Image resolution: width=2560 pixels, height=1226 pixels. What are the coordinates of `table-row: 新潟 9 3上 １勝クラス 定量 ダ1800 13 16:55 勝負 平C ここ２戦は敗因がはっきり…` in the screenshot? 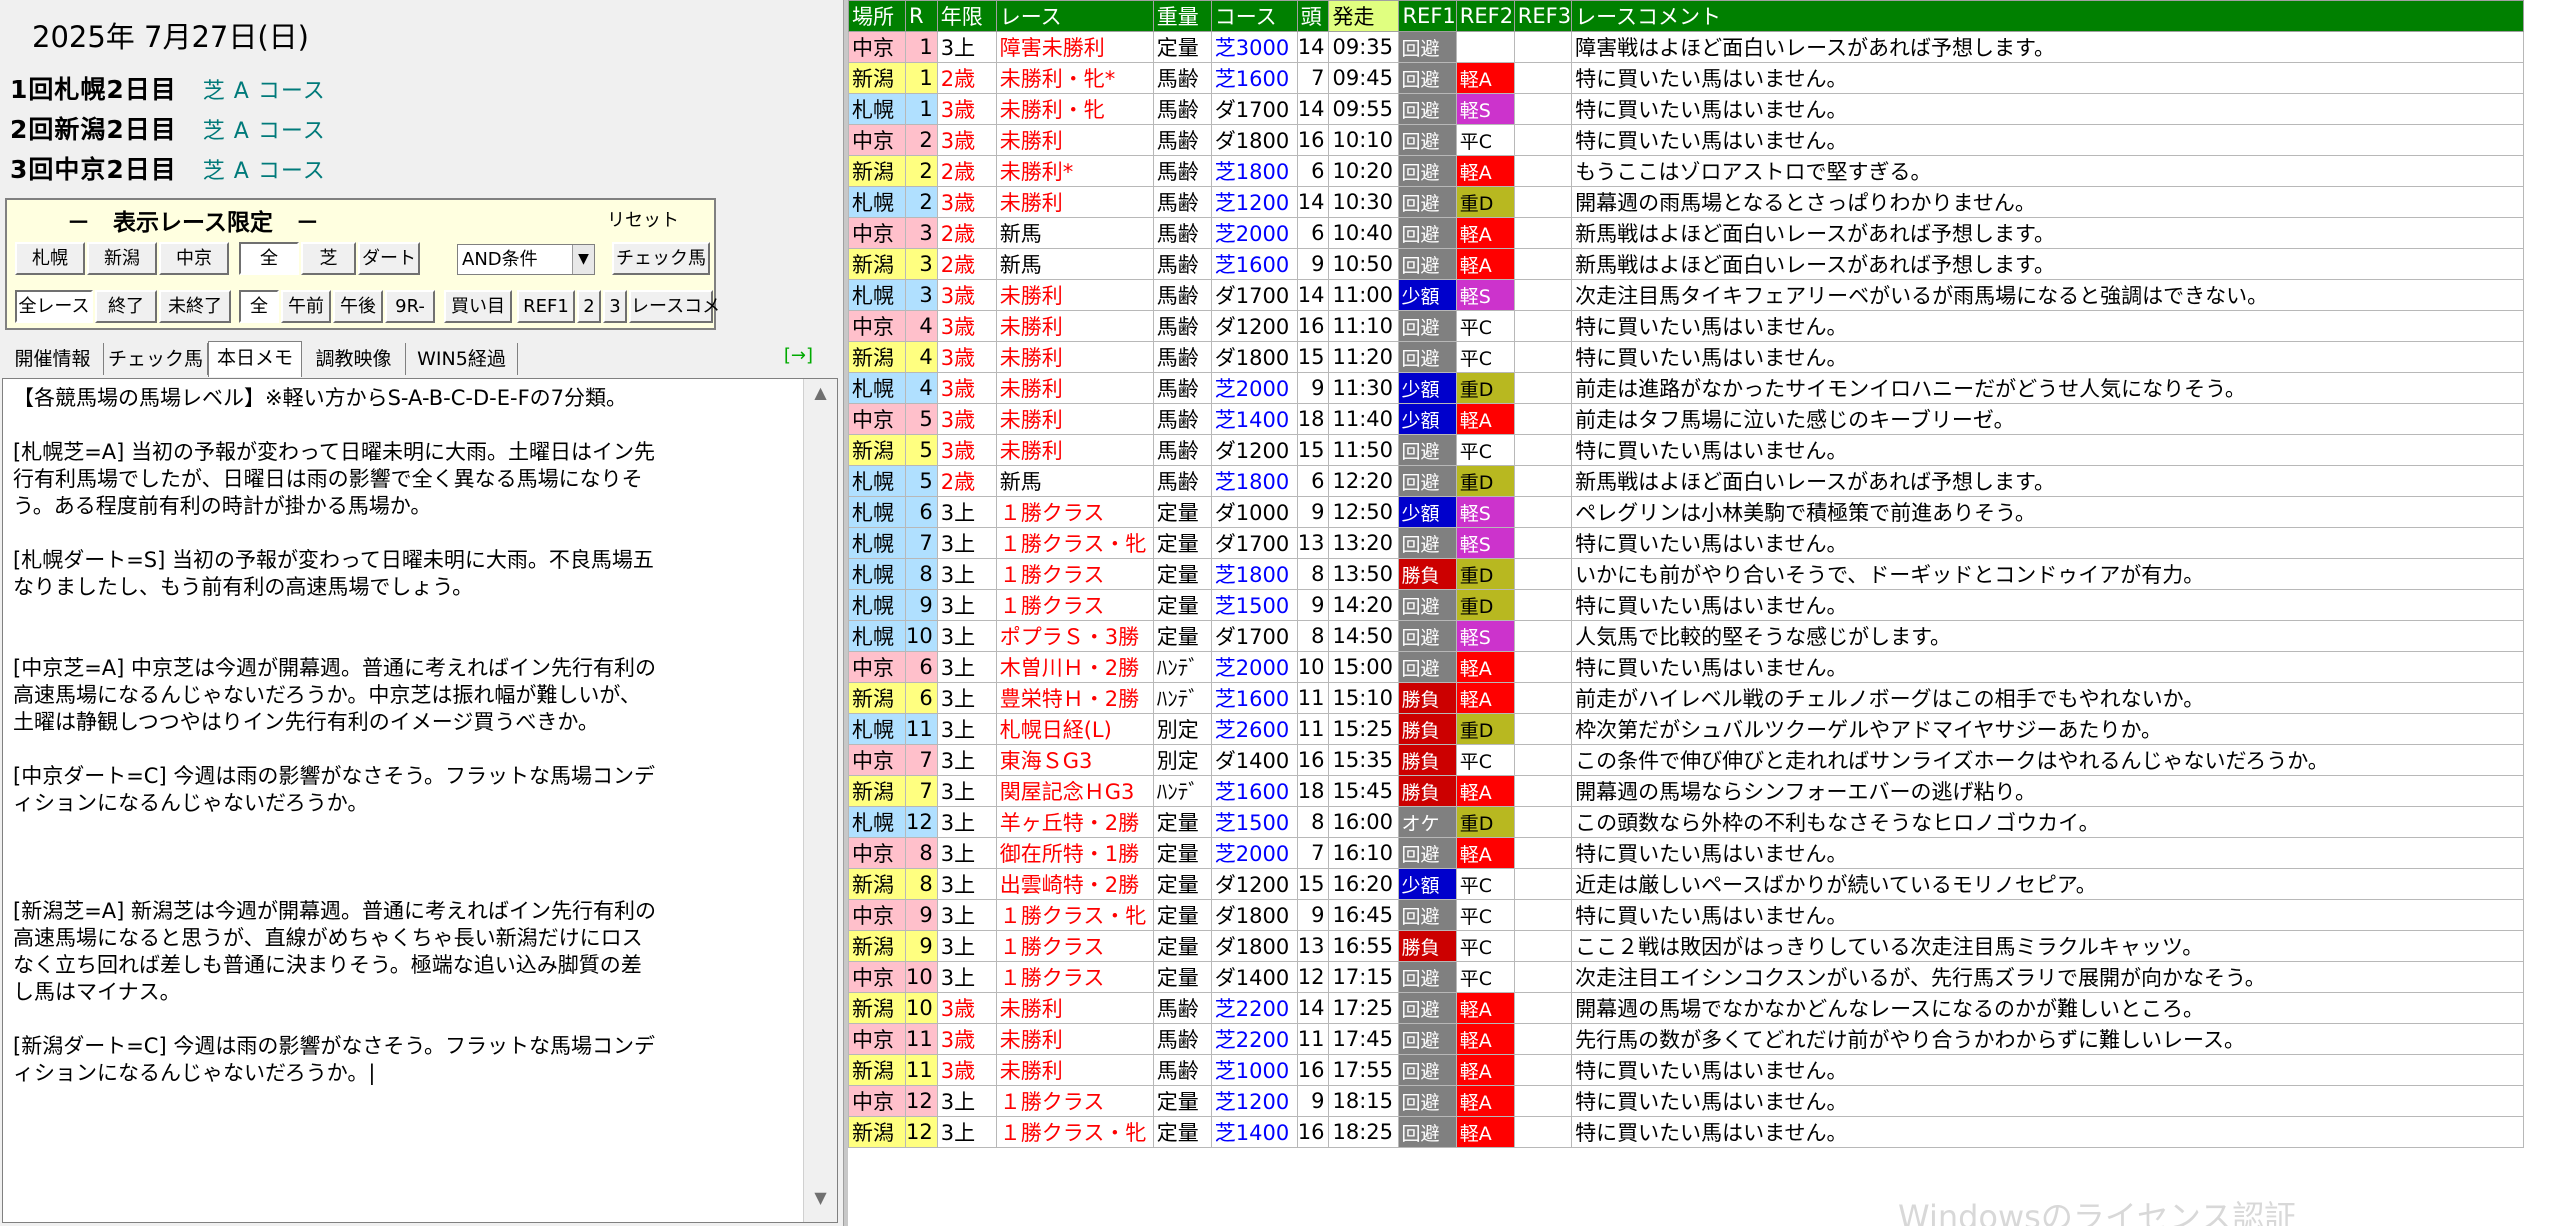 It's located at (1686, 946).